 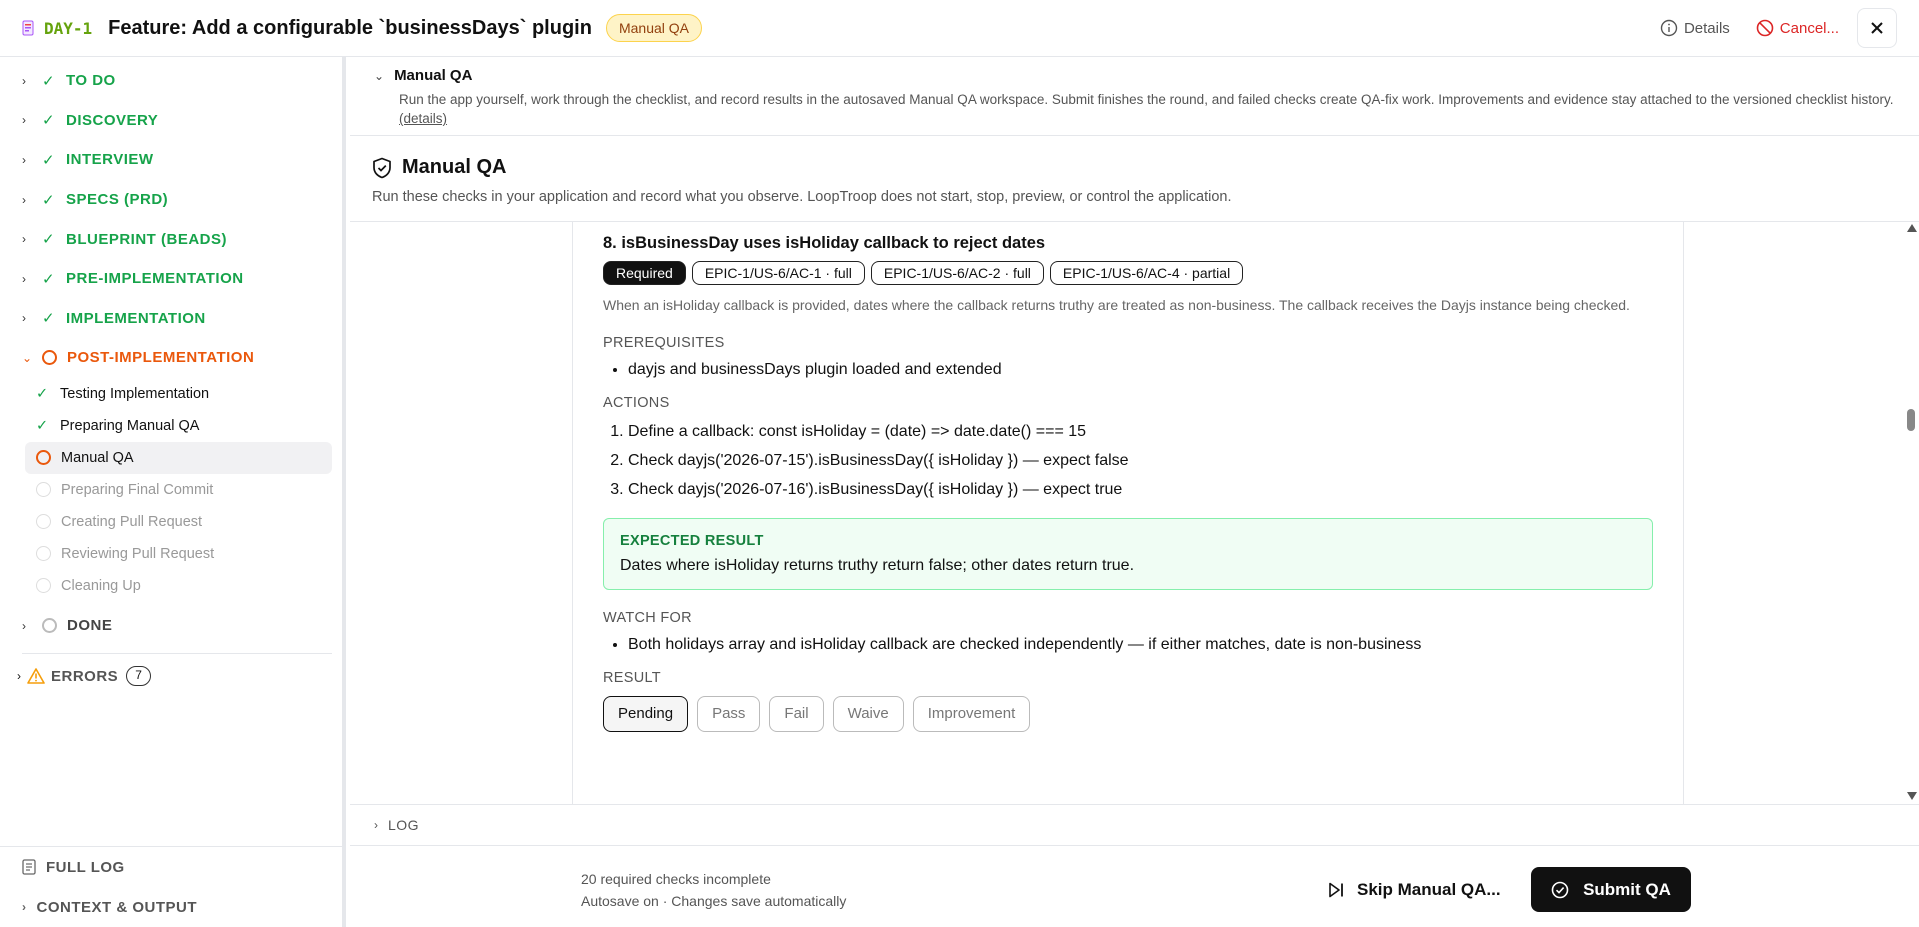 What do you see at coordinates (171, 867) in the screenshot?
I see `full-log-button: FULL LOG` at bounding box center [171, 867].